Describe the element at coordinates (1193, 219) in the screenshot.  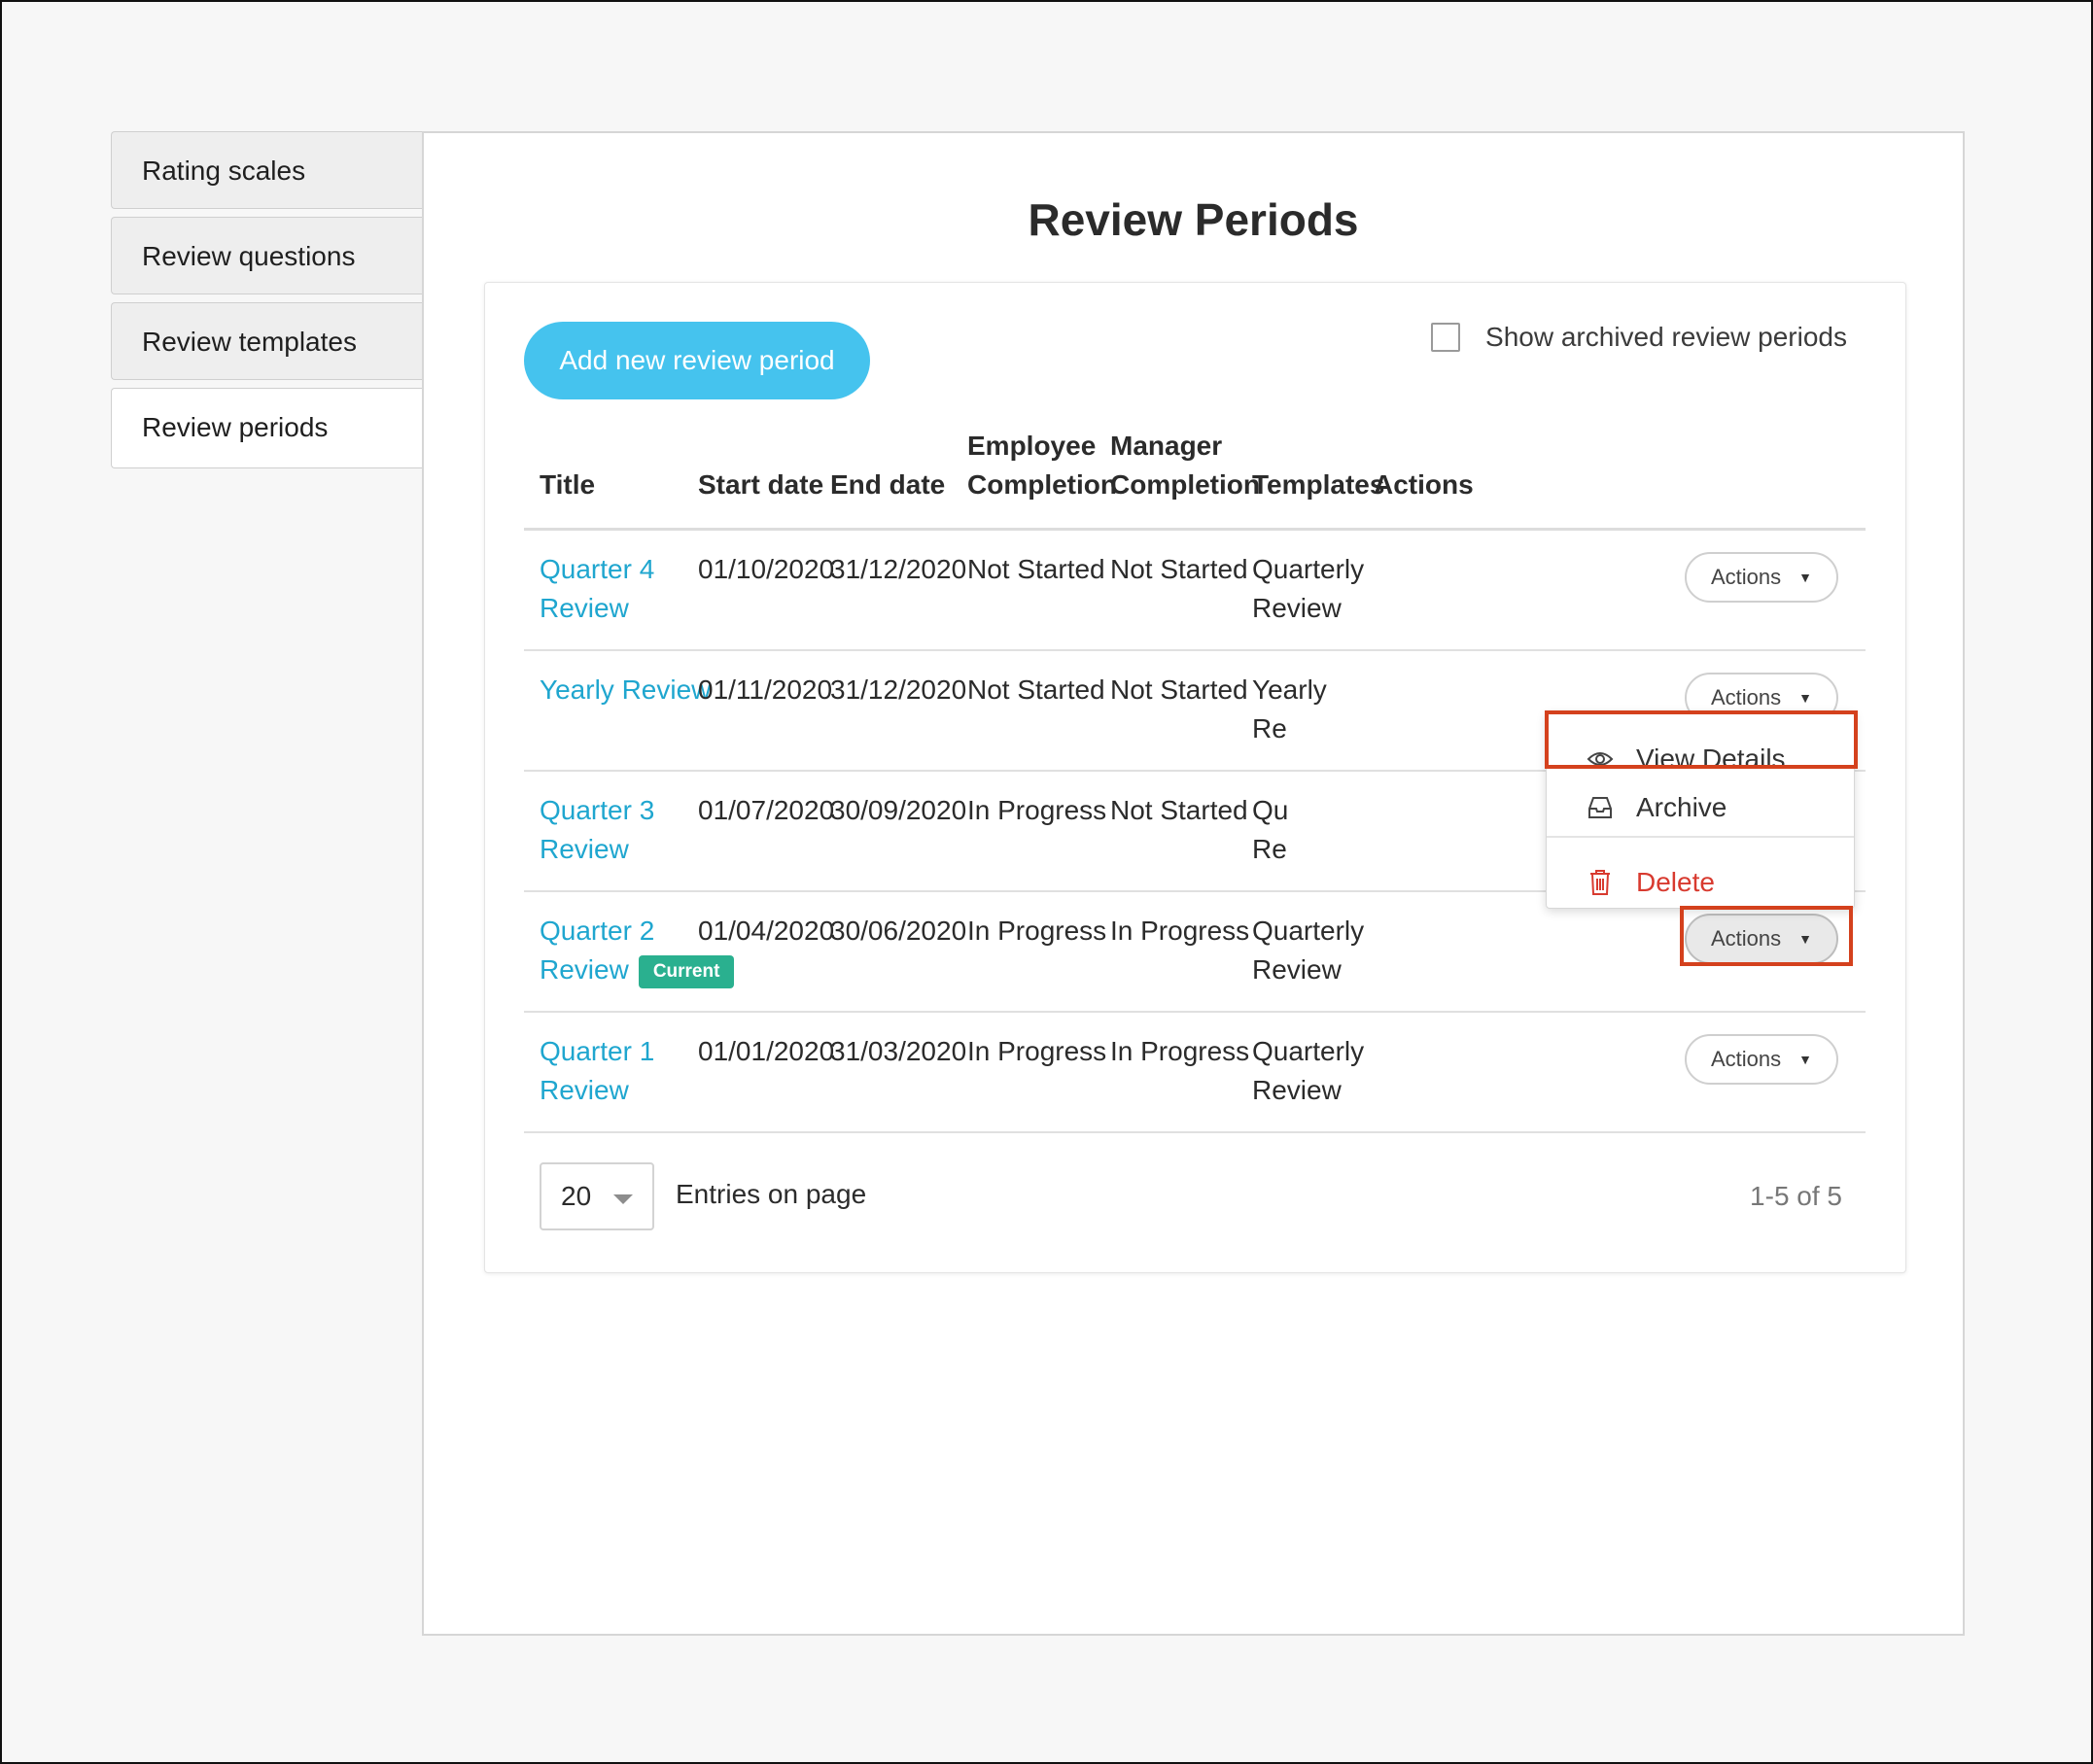
I see `page-title: Review Periods` at that location.